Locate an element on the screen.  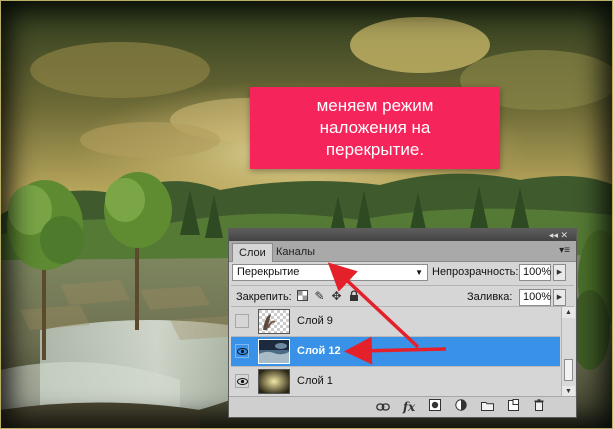
collapse-panel-icon: ◂◂ ✕ is located at coordinates (558, 235).